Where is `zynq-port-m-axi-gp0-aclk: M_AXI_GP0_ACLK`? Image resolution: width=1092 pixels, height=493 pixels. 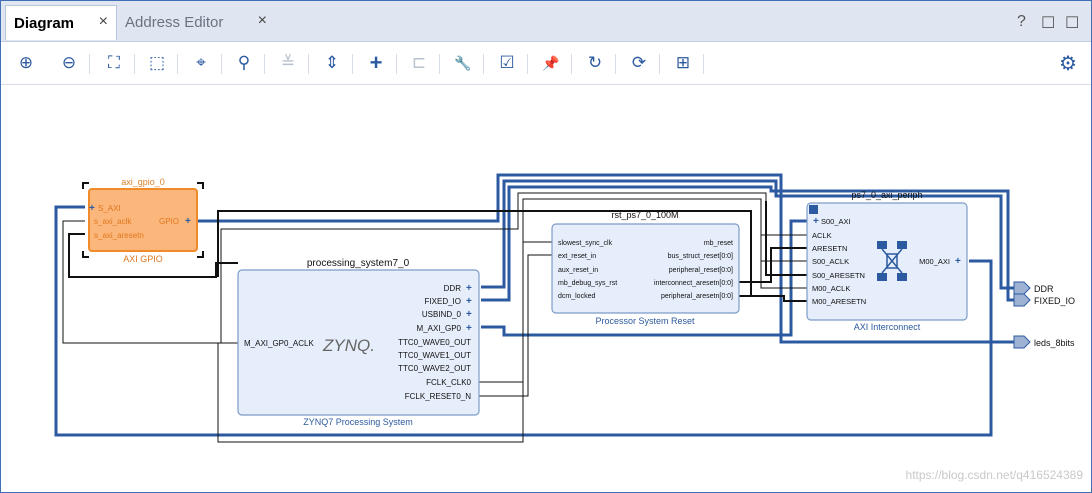
zynq-port-m-axi-gp0-aclk: M_AXI_GP0_ACLK is located at coordinates (279, 343).